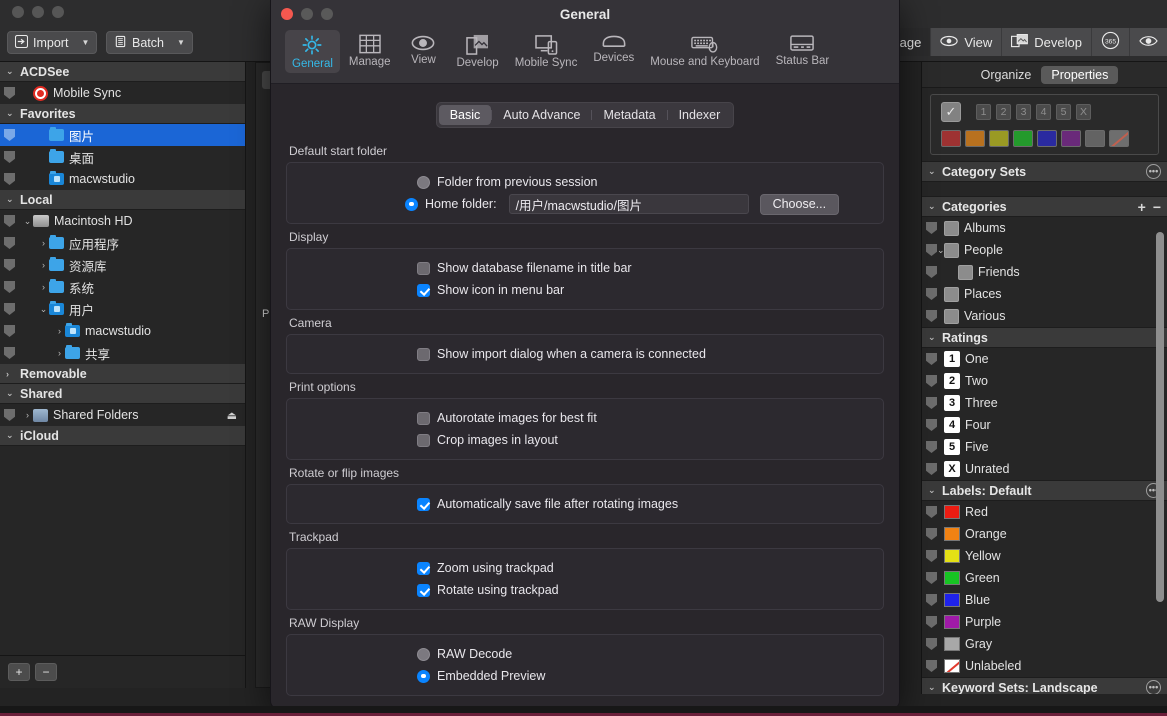  What do you see at coordinates (1044, 272) in the screenshot?
I see `panel-row-friends: Friends` at bounding box center [1044, 272].